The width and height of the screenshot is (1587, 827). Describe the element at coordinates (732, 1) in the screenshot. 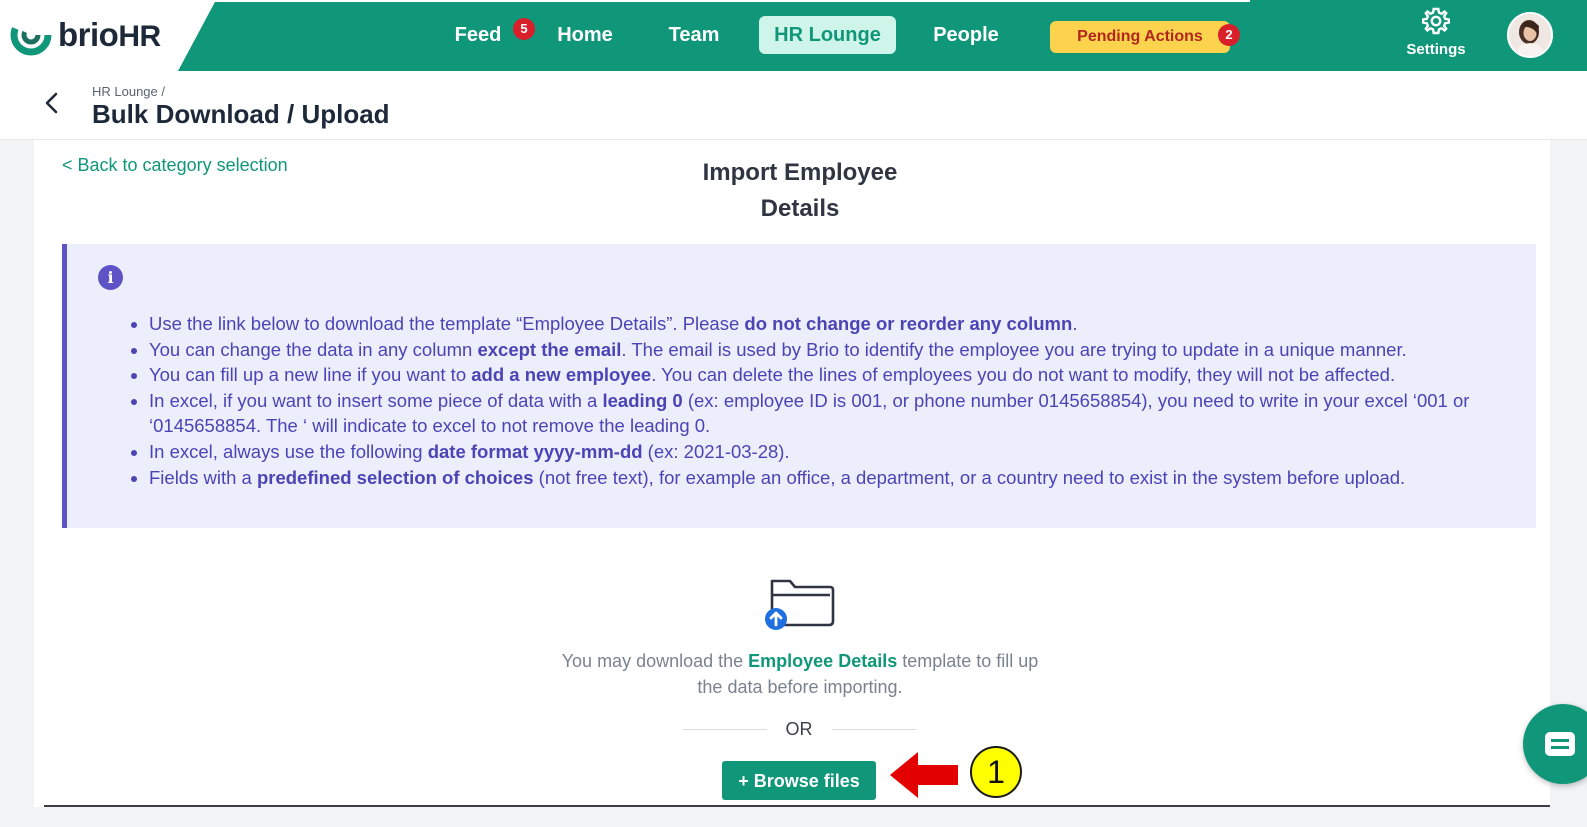

I see `topbar-top-strip` at that location.